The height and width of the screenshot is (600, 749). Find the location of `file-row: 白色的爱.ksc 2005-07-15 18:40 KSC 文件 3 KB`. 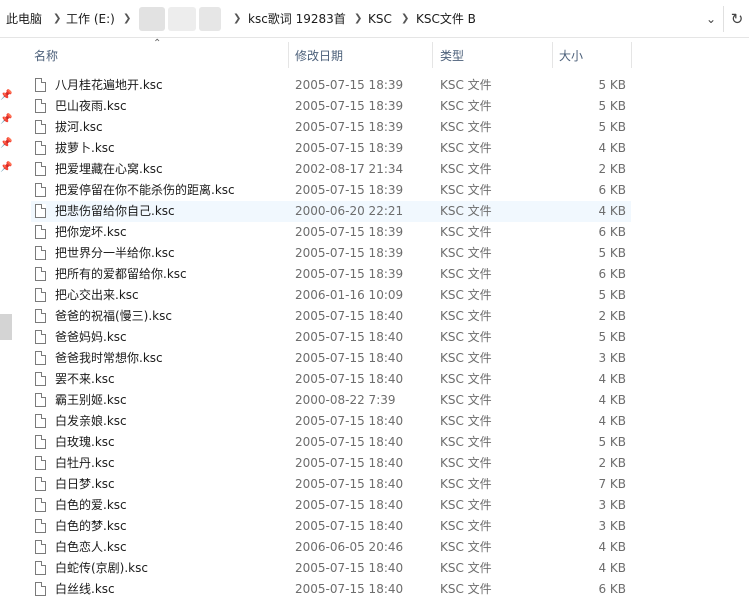

file-row: 白色的爱.ksc 2005-07-15 18:40 KSC 文件 3 KB is located at coordinates (331, 505).